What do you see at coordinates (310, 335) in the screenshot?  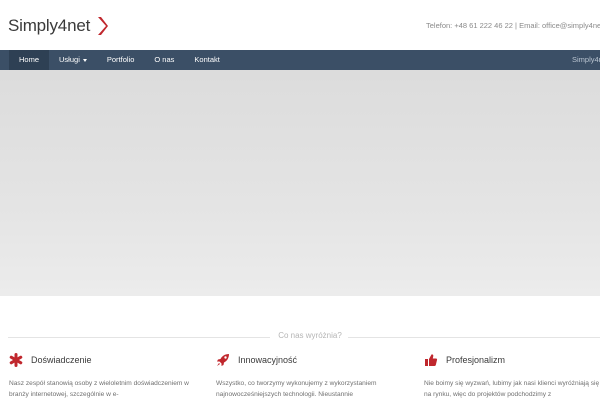 I see `section-title: Co nas wyróżnia?` at bounding box center [310, 335].